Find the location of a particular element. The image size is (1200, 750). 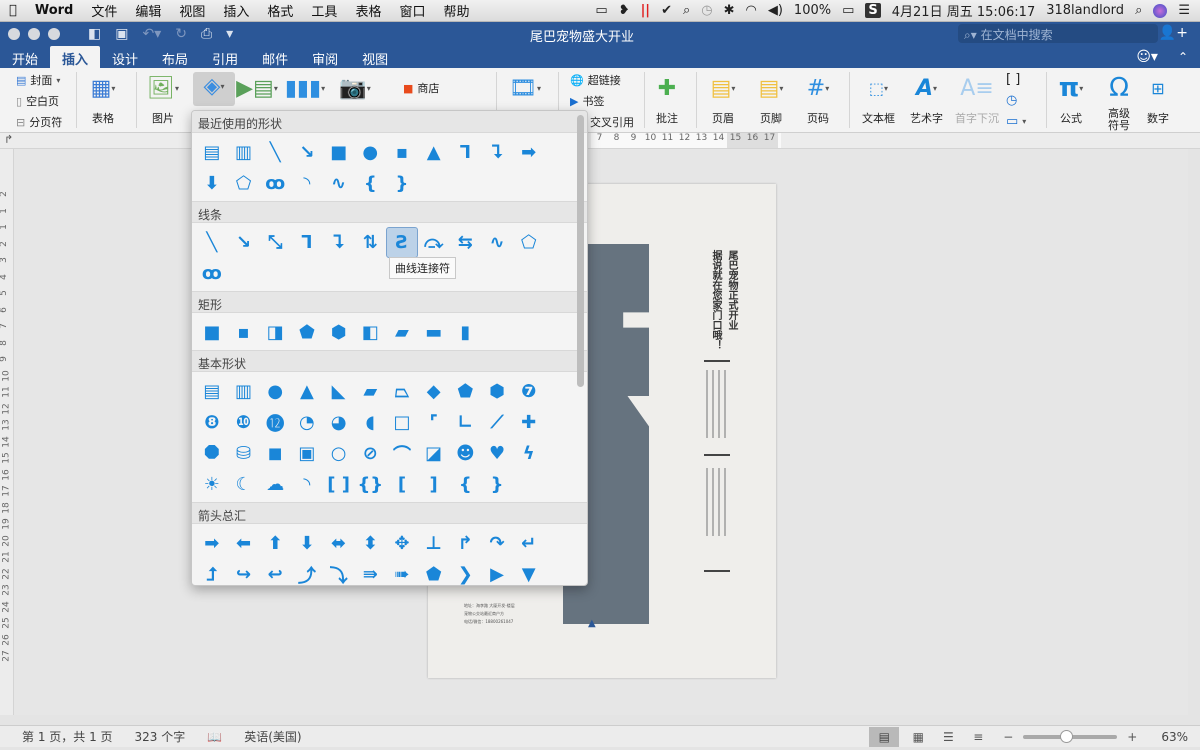

footer-button: ▤ ▾ 页脚 is located at coordinates (771, 100).